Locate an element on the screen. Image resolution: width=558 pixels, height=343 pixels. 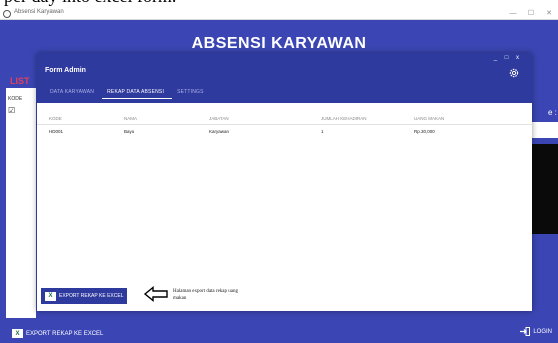
main-titlebar: Absensi Karyawan — ☐ ✕ is located at coordinates (279, 14).